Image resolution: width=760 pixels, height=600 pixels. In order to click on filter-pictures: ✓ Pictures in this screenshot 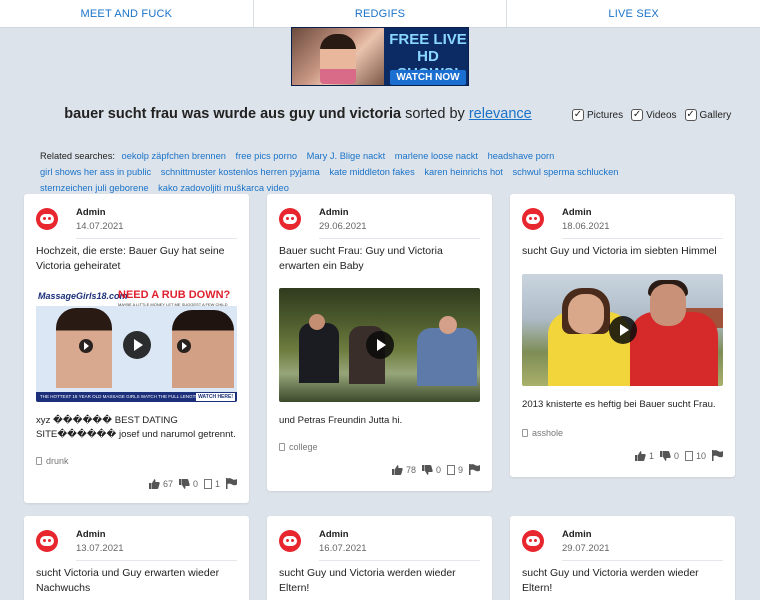, I will do `click(597, 115)`.